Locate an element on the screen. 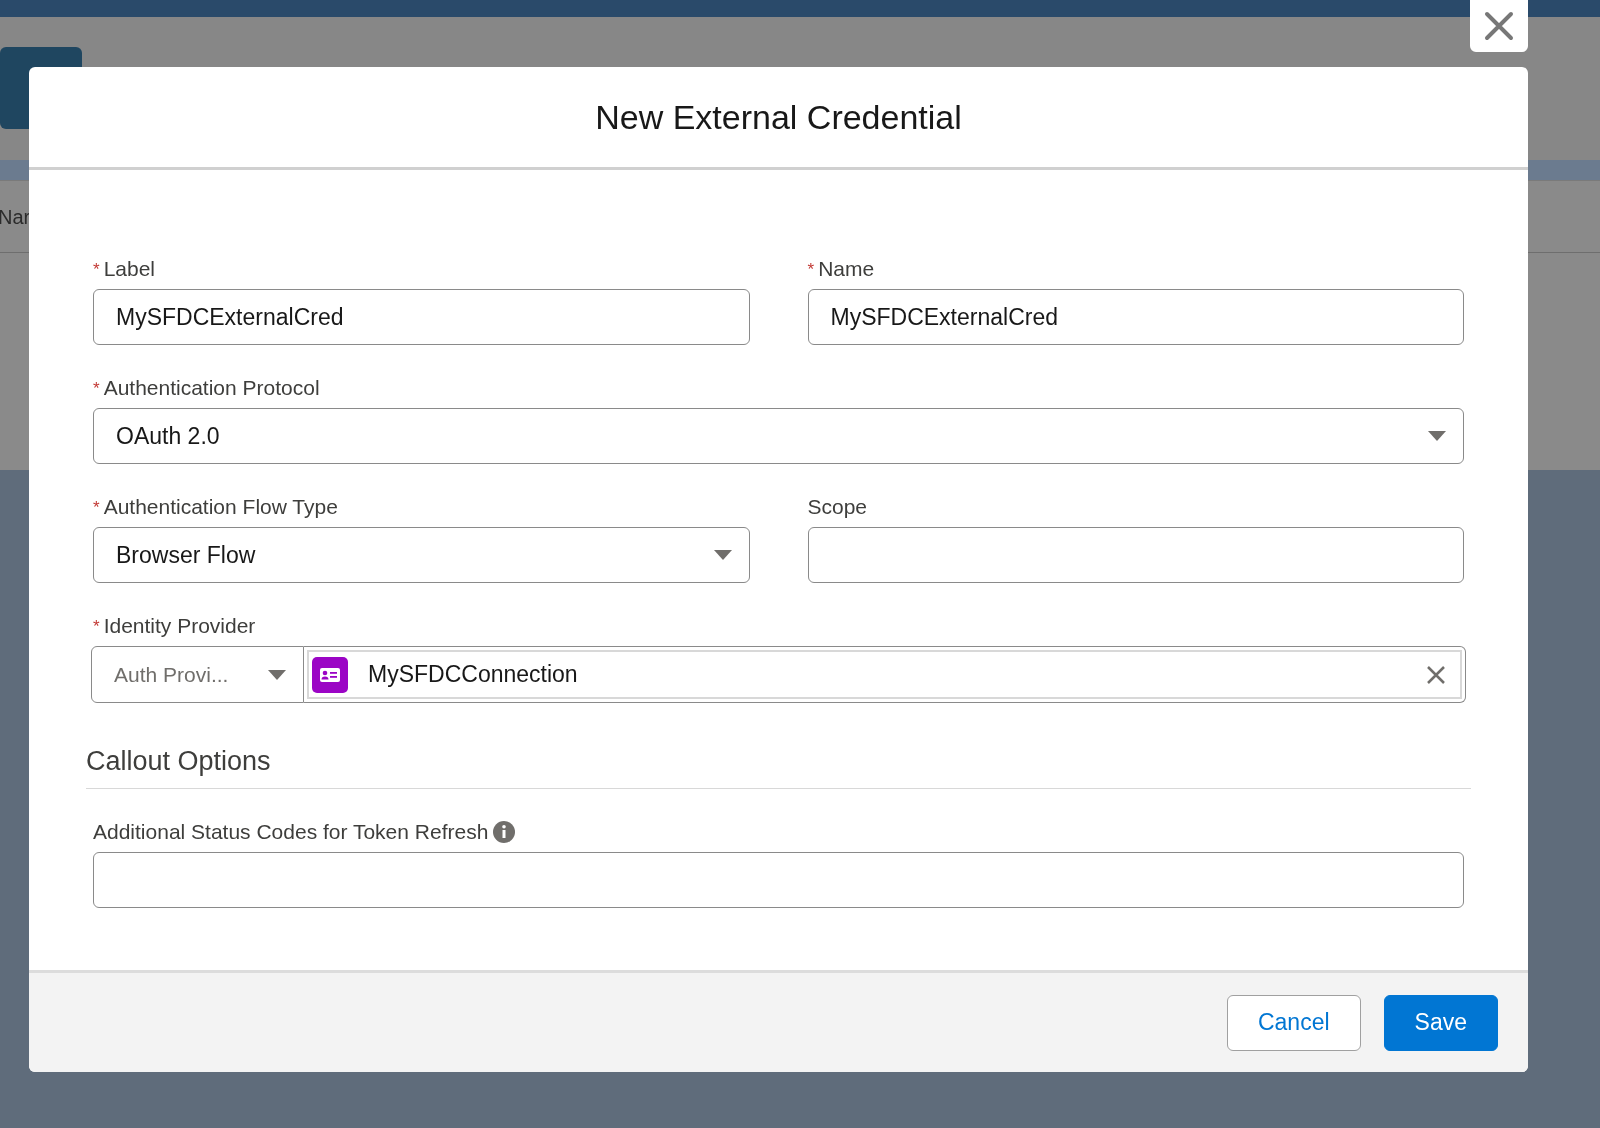  section-heading: Callout Options is located at coordinates (179, 761).